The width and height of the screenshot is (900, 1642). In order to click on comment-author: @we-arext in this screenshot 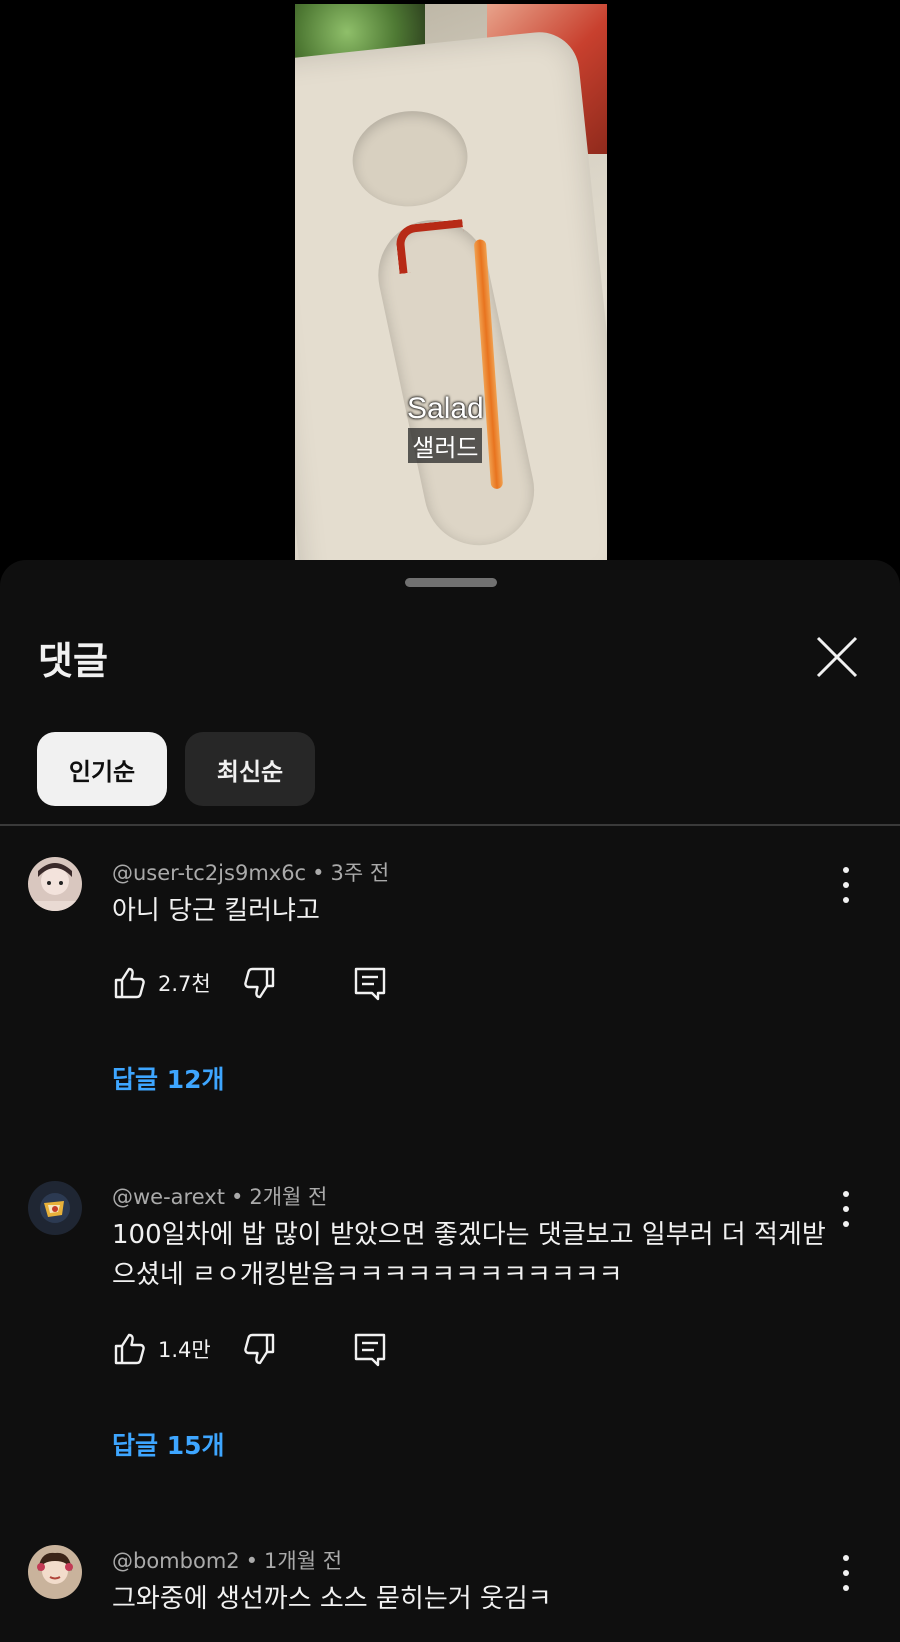, I will do `click(168, 1197)`.